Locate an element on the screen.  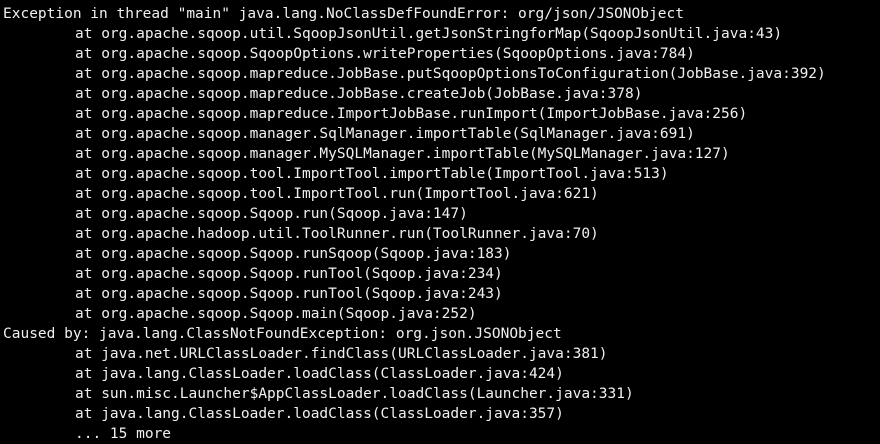
more-frames-line: ... 15 more is located at coordinates (123, 434).